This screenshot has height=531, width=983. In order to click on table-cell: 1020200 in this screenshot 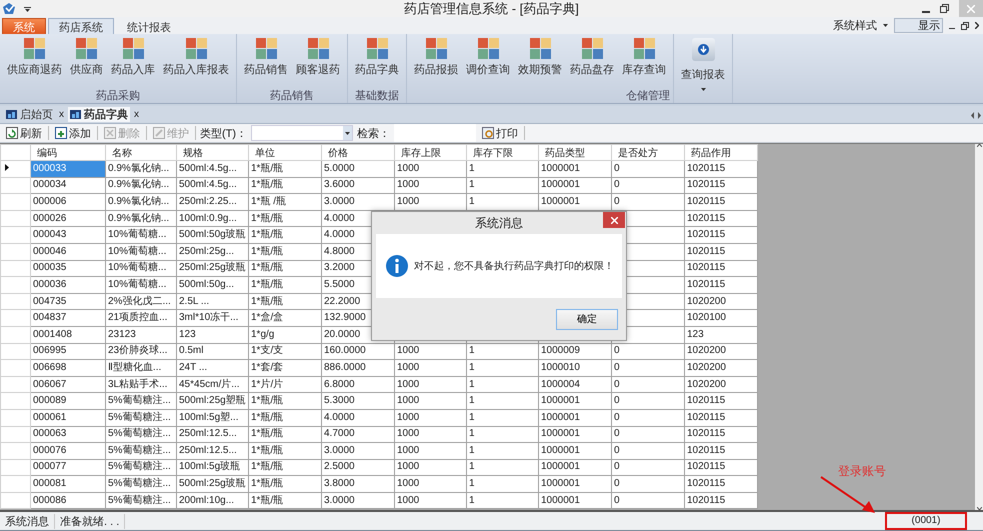, I will do `click(721, 384)`.